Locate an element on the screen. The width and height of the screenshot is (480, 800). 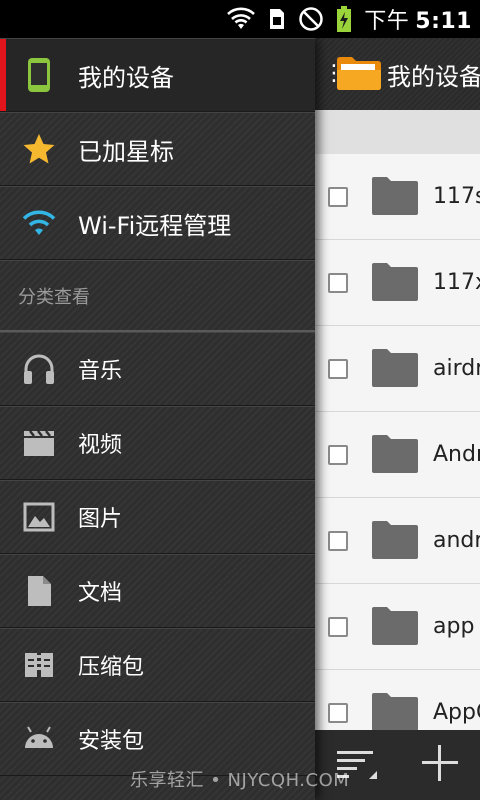
section-header-categories: 分类查看 is located at coordinates (157, 296).